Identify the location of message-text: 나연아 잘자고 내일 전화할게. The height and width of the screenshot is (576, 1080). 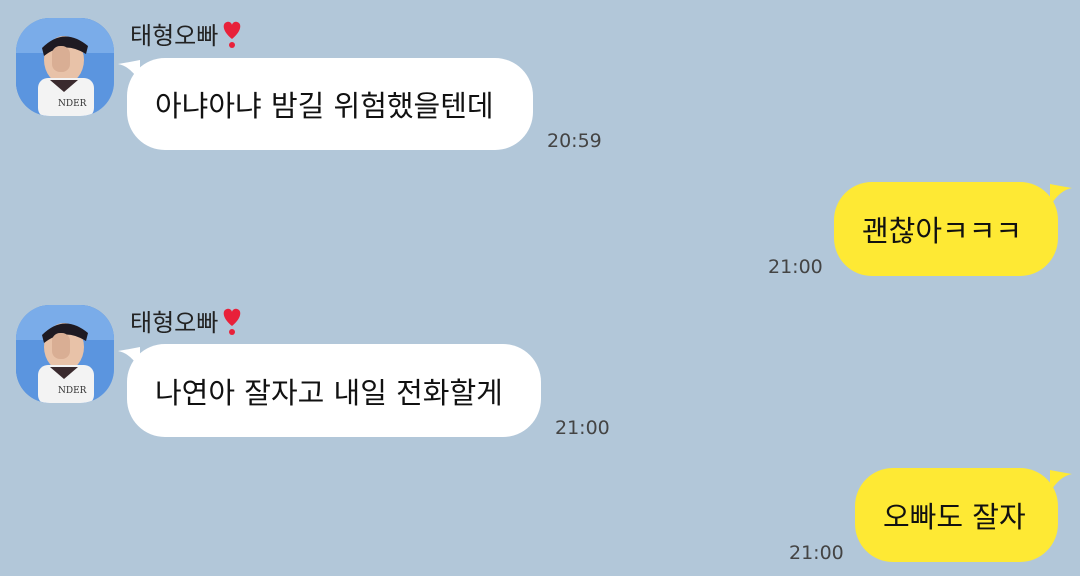
(329, 392).